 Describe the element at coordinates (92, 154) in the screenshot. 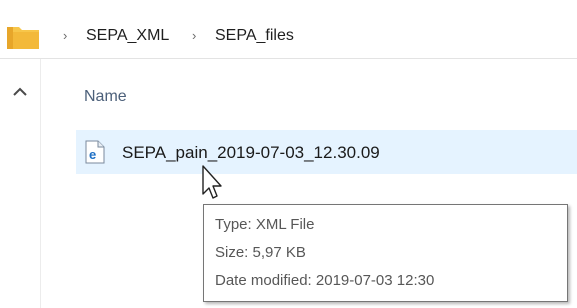

I see `svg-text: e` at that location.